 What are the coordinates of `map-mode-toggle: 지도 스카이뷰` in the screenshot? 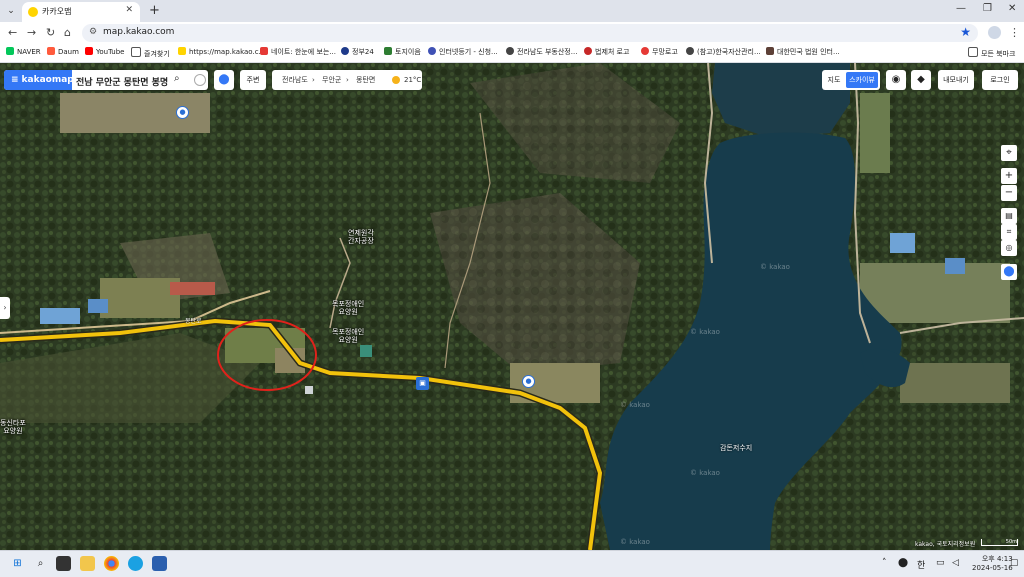 It's located at (851, 80).